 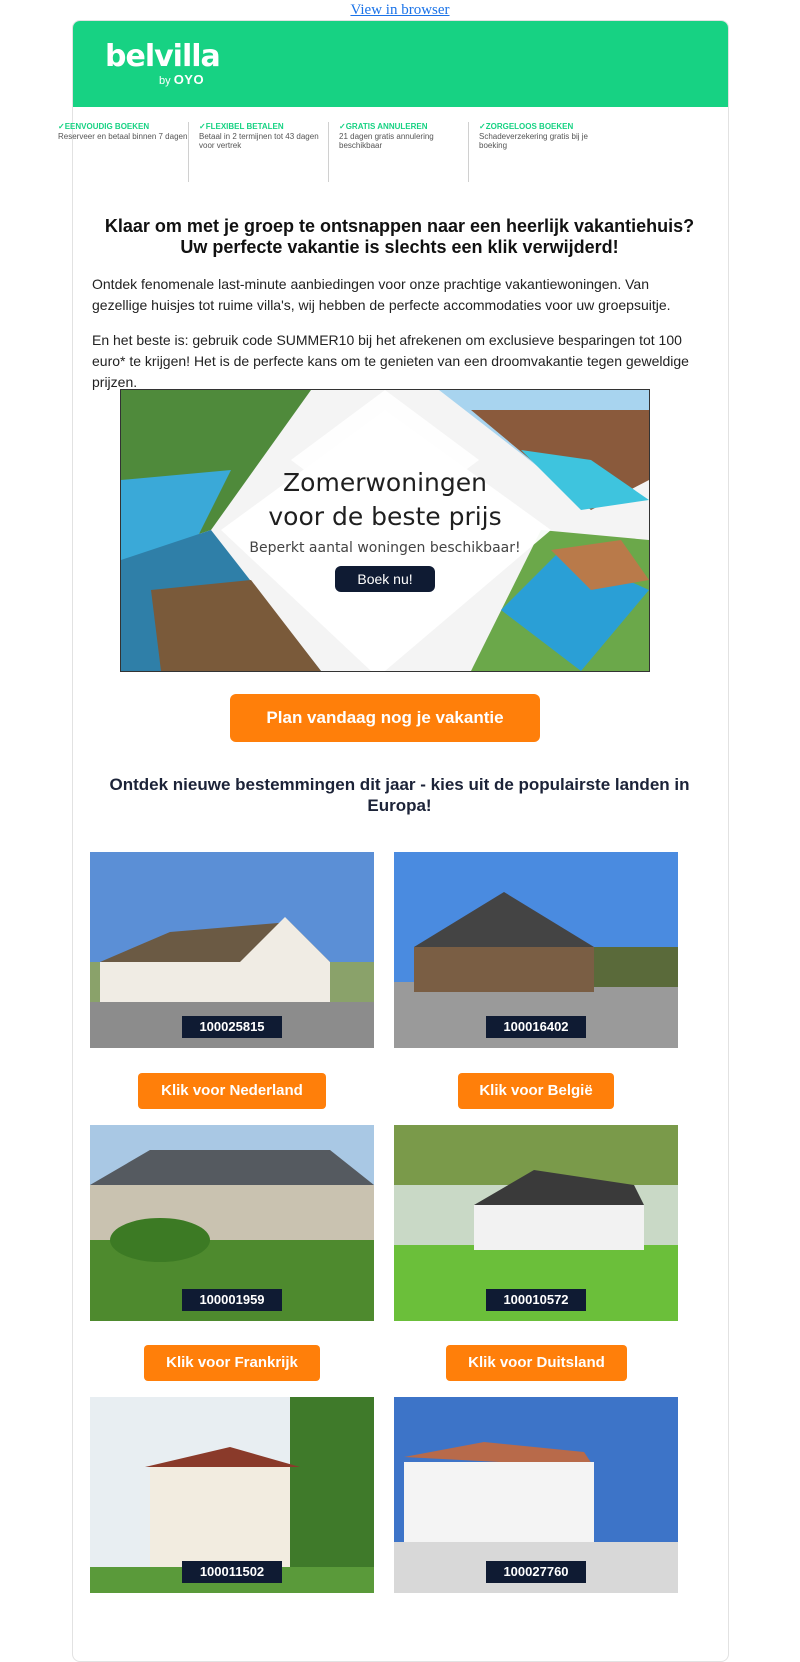 What do you see at coordinates (385, 579) in the screenshot?
I see `book-now-button: Boek nu!` at bounding box center [385, 579].